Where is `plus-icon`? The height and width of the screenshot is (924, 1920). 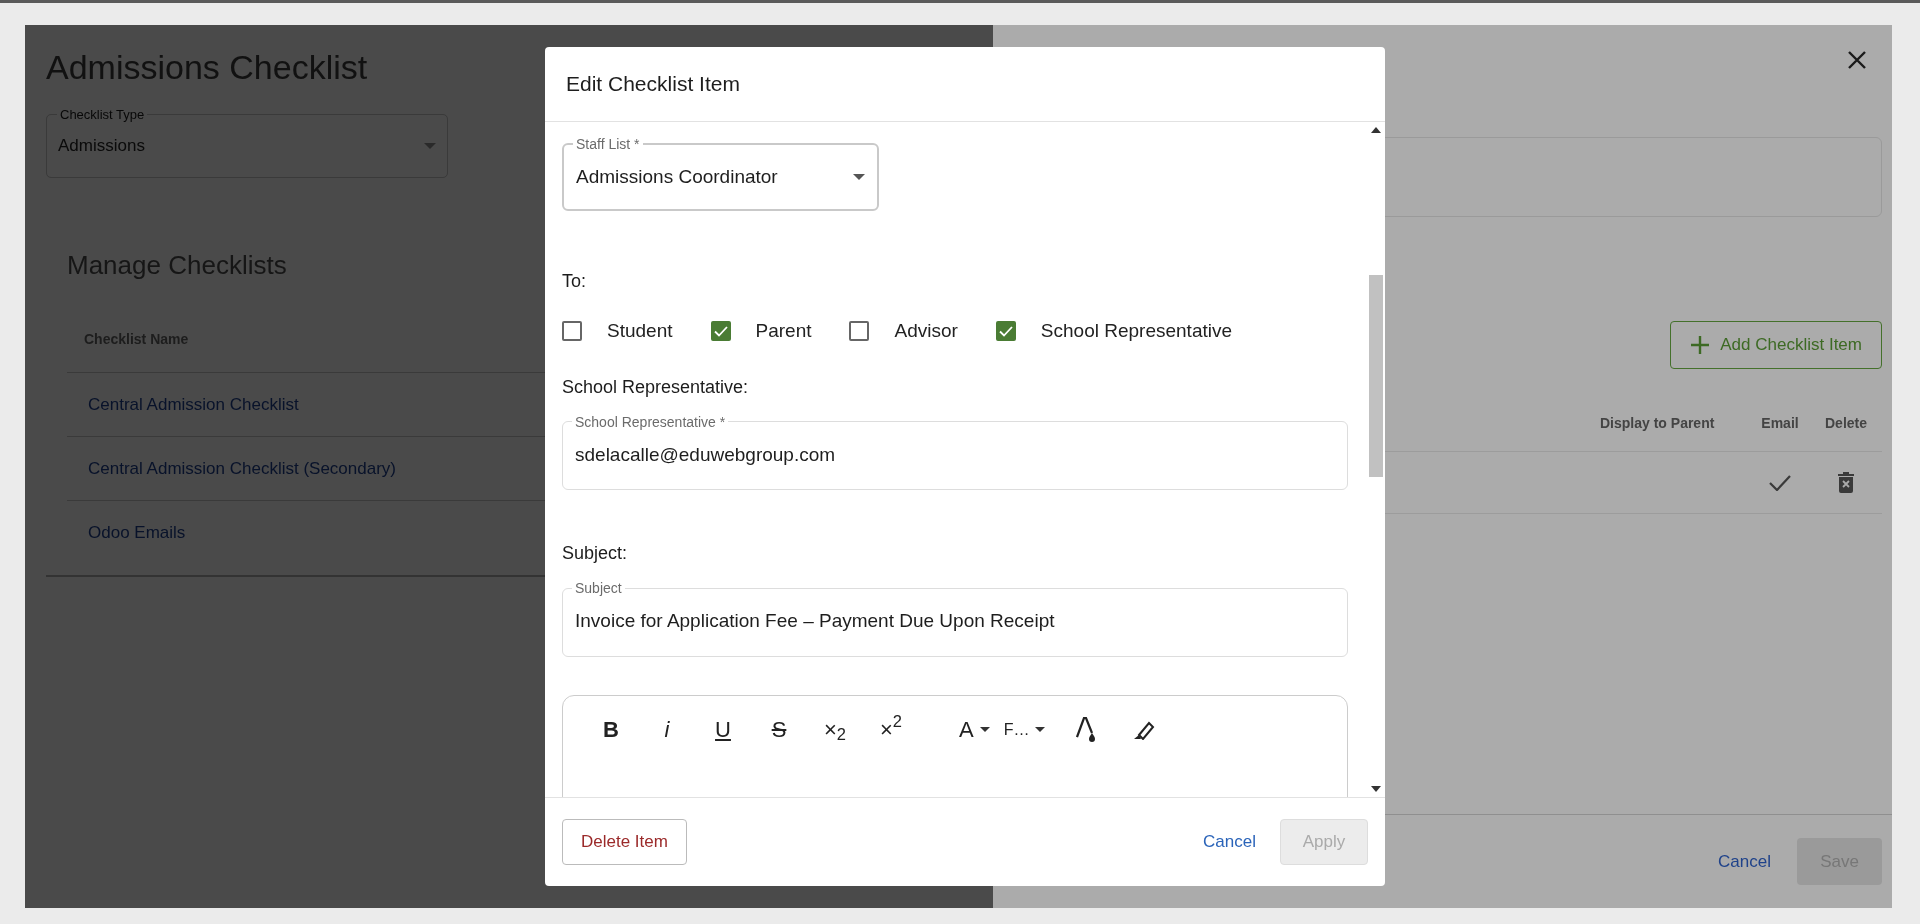 plus-icon is located at coordinates (1700, 344).